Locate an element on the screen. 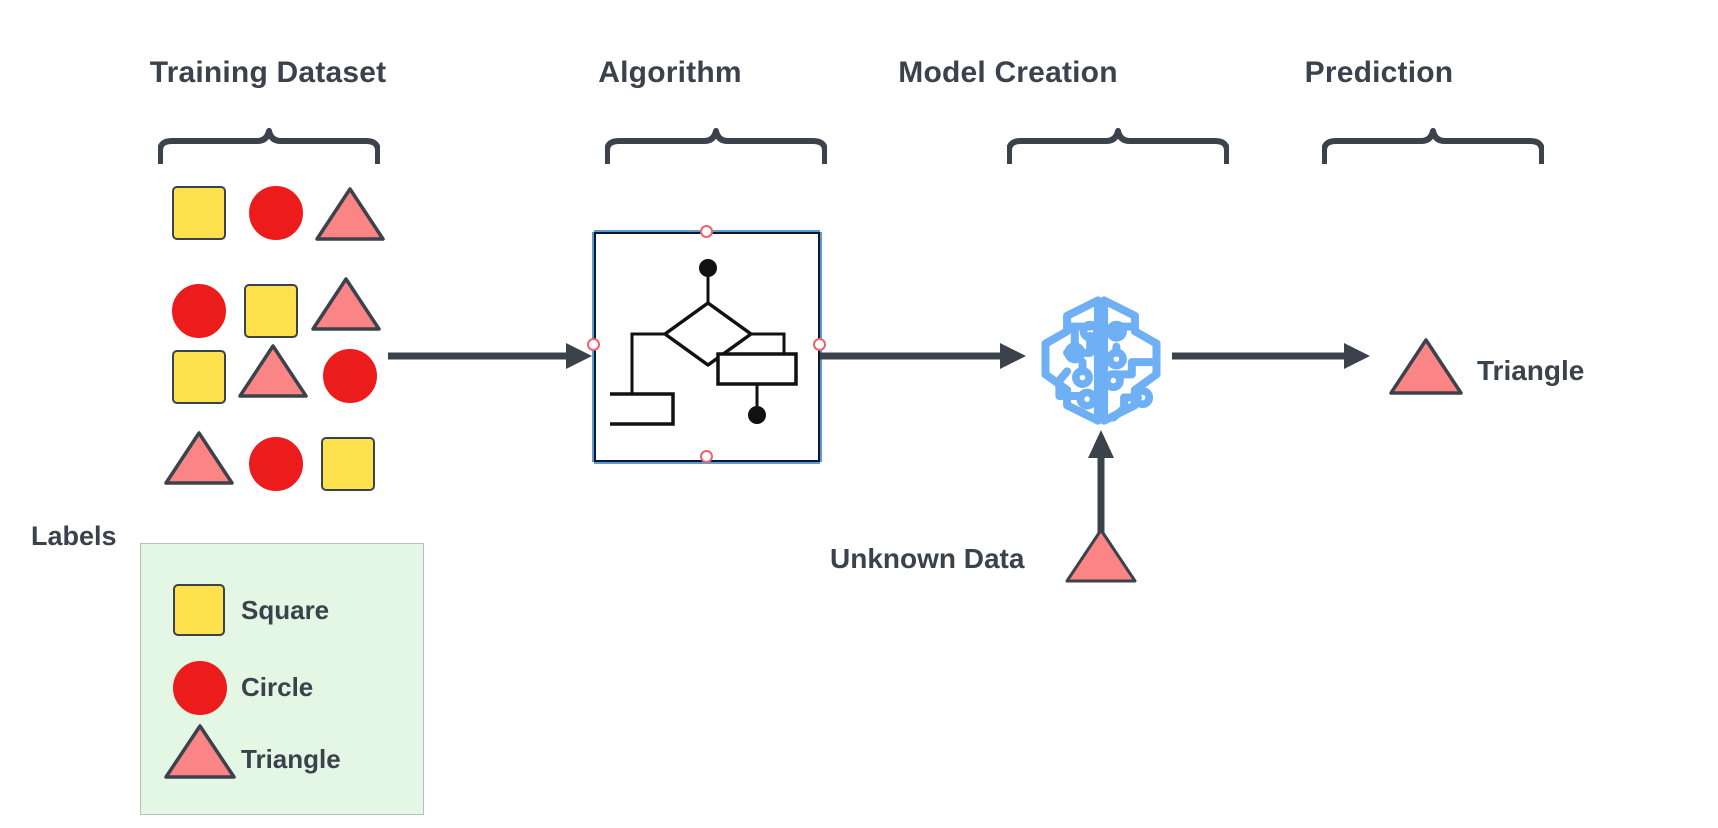 This screenshot has width=1718, height=828. stage-title-prediction: Prediction is located at coordinates (1379, 72).